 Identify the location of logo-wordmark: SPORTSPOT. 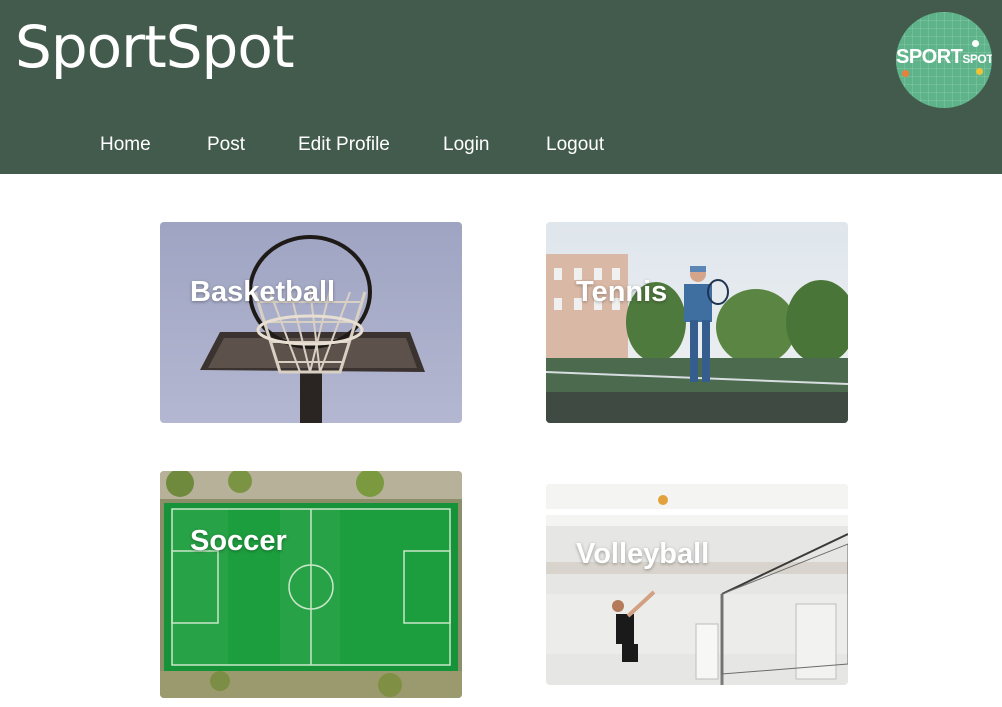
(944, 57).